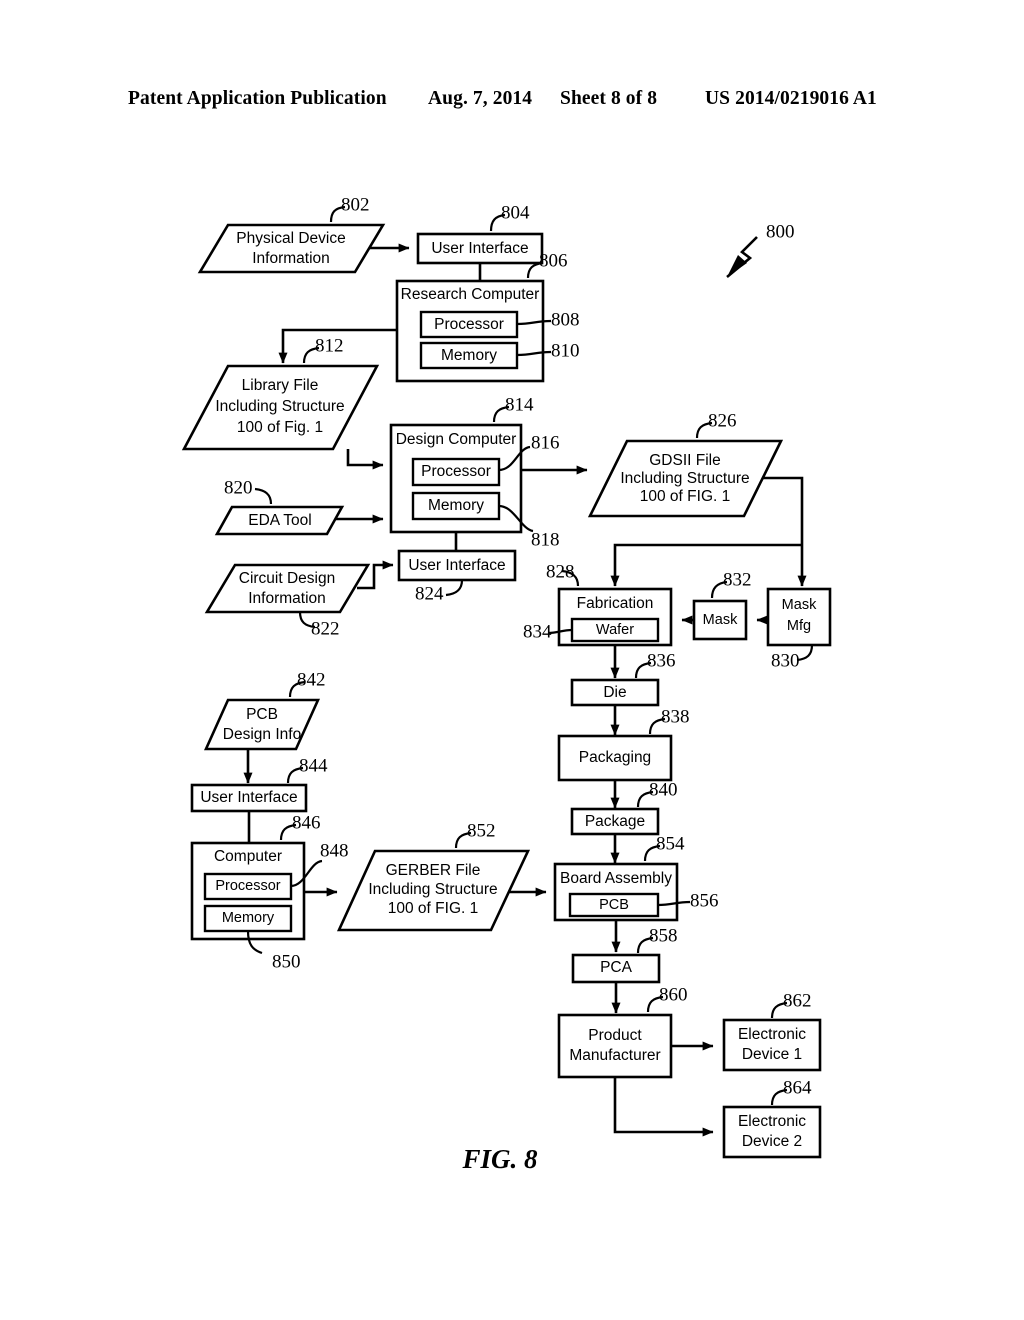 The height and width of the screenshot is (1320, 1024). Describe the element at coordinates (797, 1087) in the screenshot. I see `ref-864: 864` at that location.